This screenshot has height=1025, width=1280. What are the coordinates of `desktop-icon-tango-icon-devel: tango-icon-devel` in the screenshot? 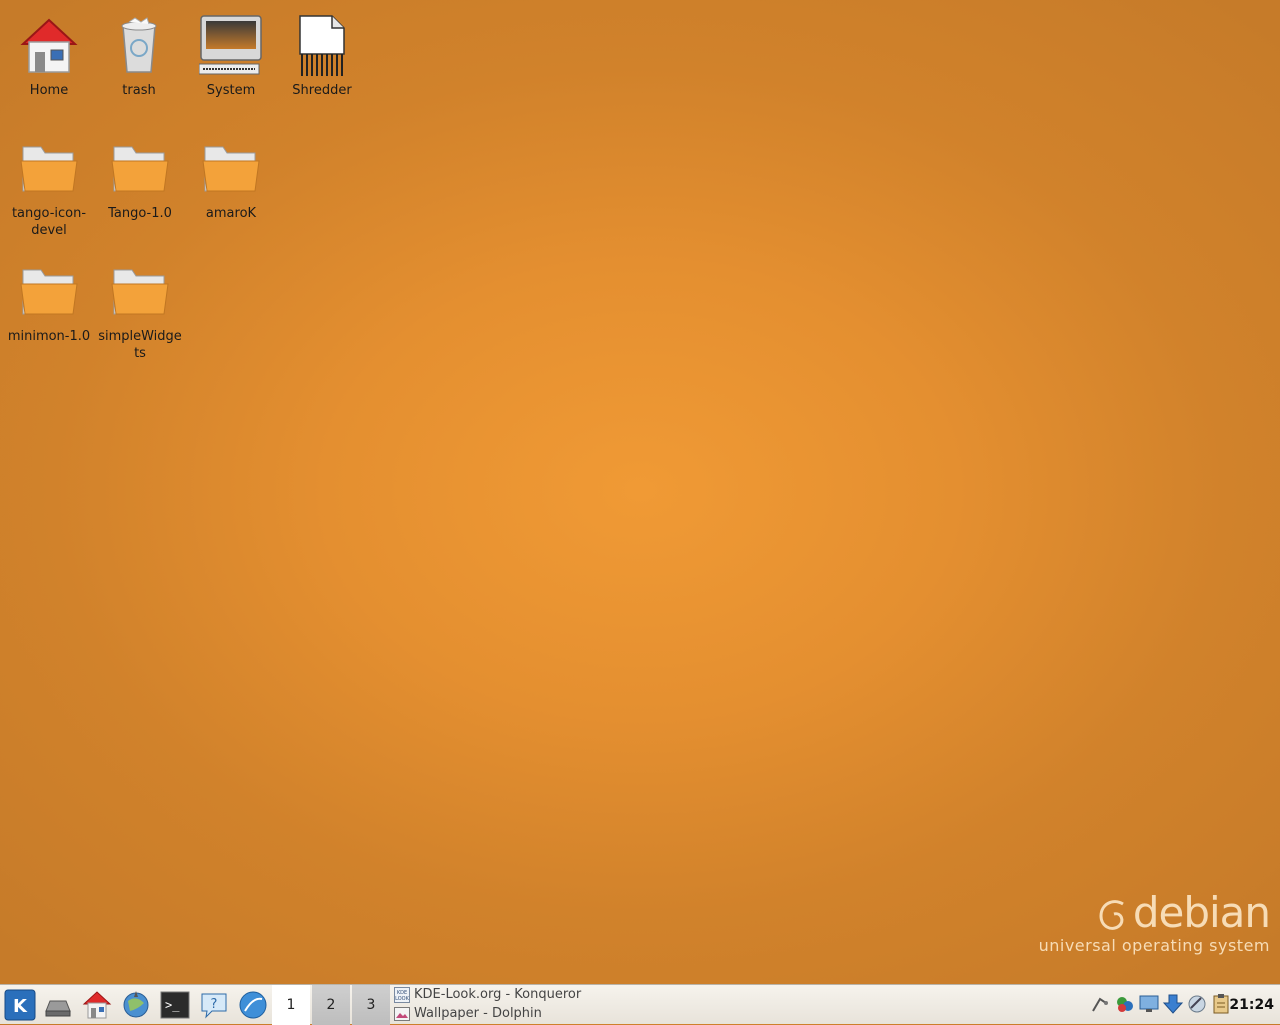 It's located at (49, 188).